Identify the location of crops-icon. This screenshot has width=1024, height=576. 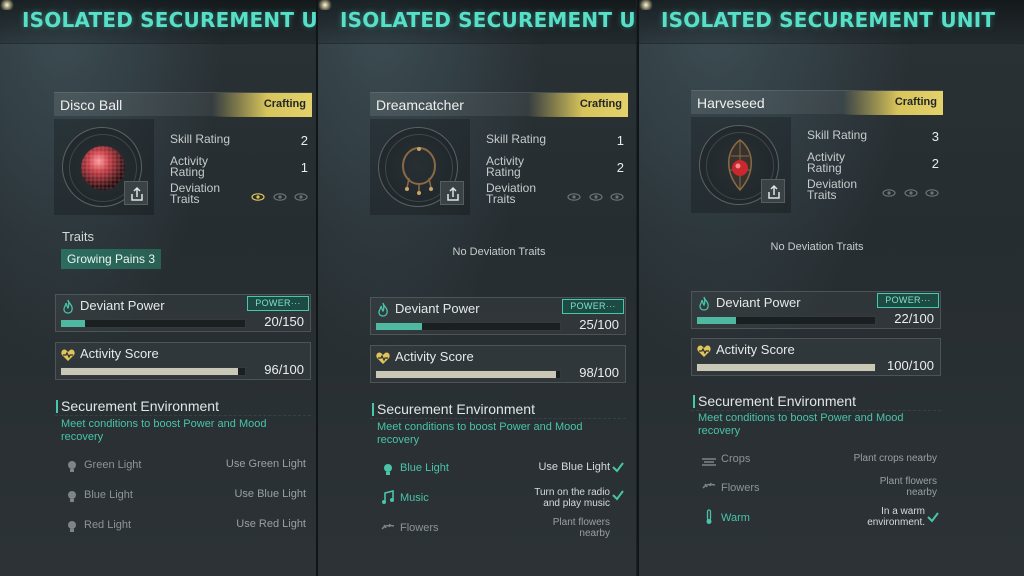
(709, 462).